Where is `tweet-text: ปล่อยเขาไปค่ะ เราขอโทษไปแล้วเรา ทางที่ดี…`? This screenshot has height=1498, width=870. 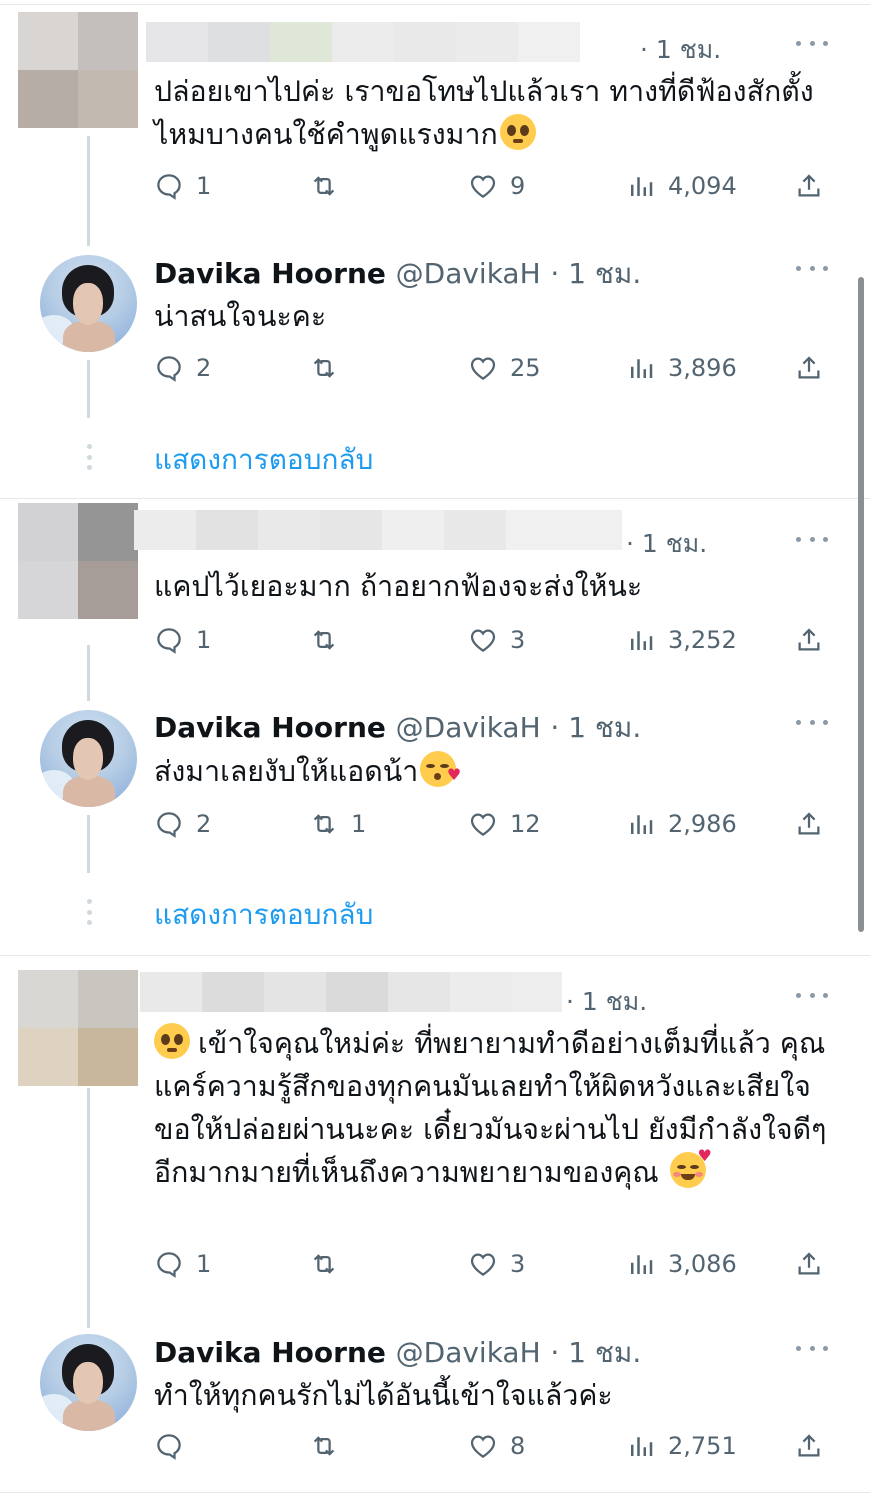 tweet-text: ปล่อยเขาไปค่ะ เราขอโทษไปแล้วเรา ทางที่ดี… is located at coordinates (484, 113).